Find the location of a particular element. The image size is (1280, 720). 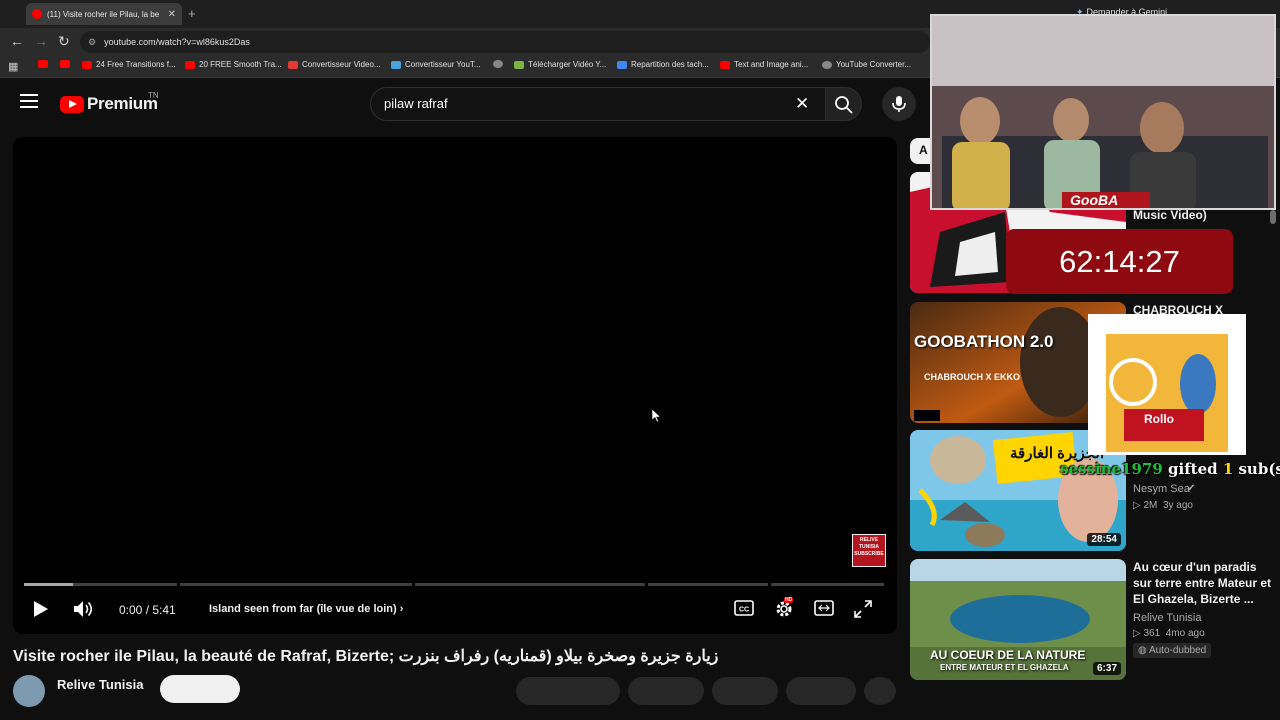

gift-text: gifted is located at coordinates (1192, 469).